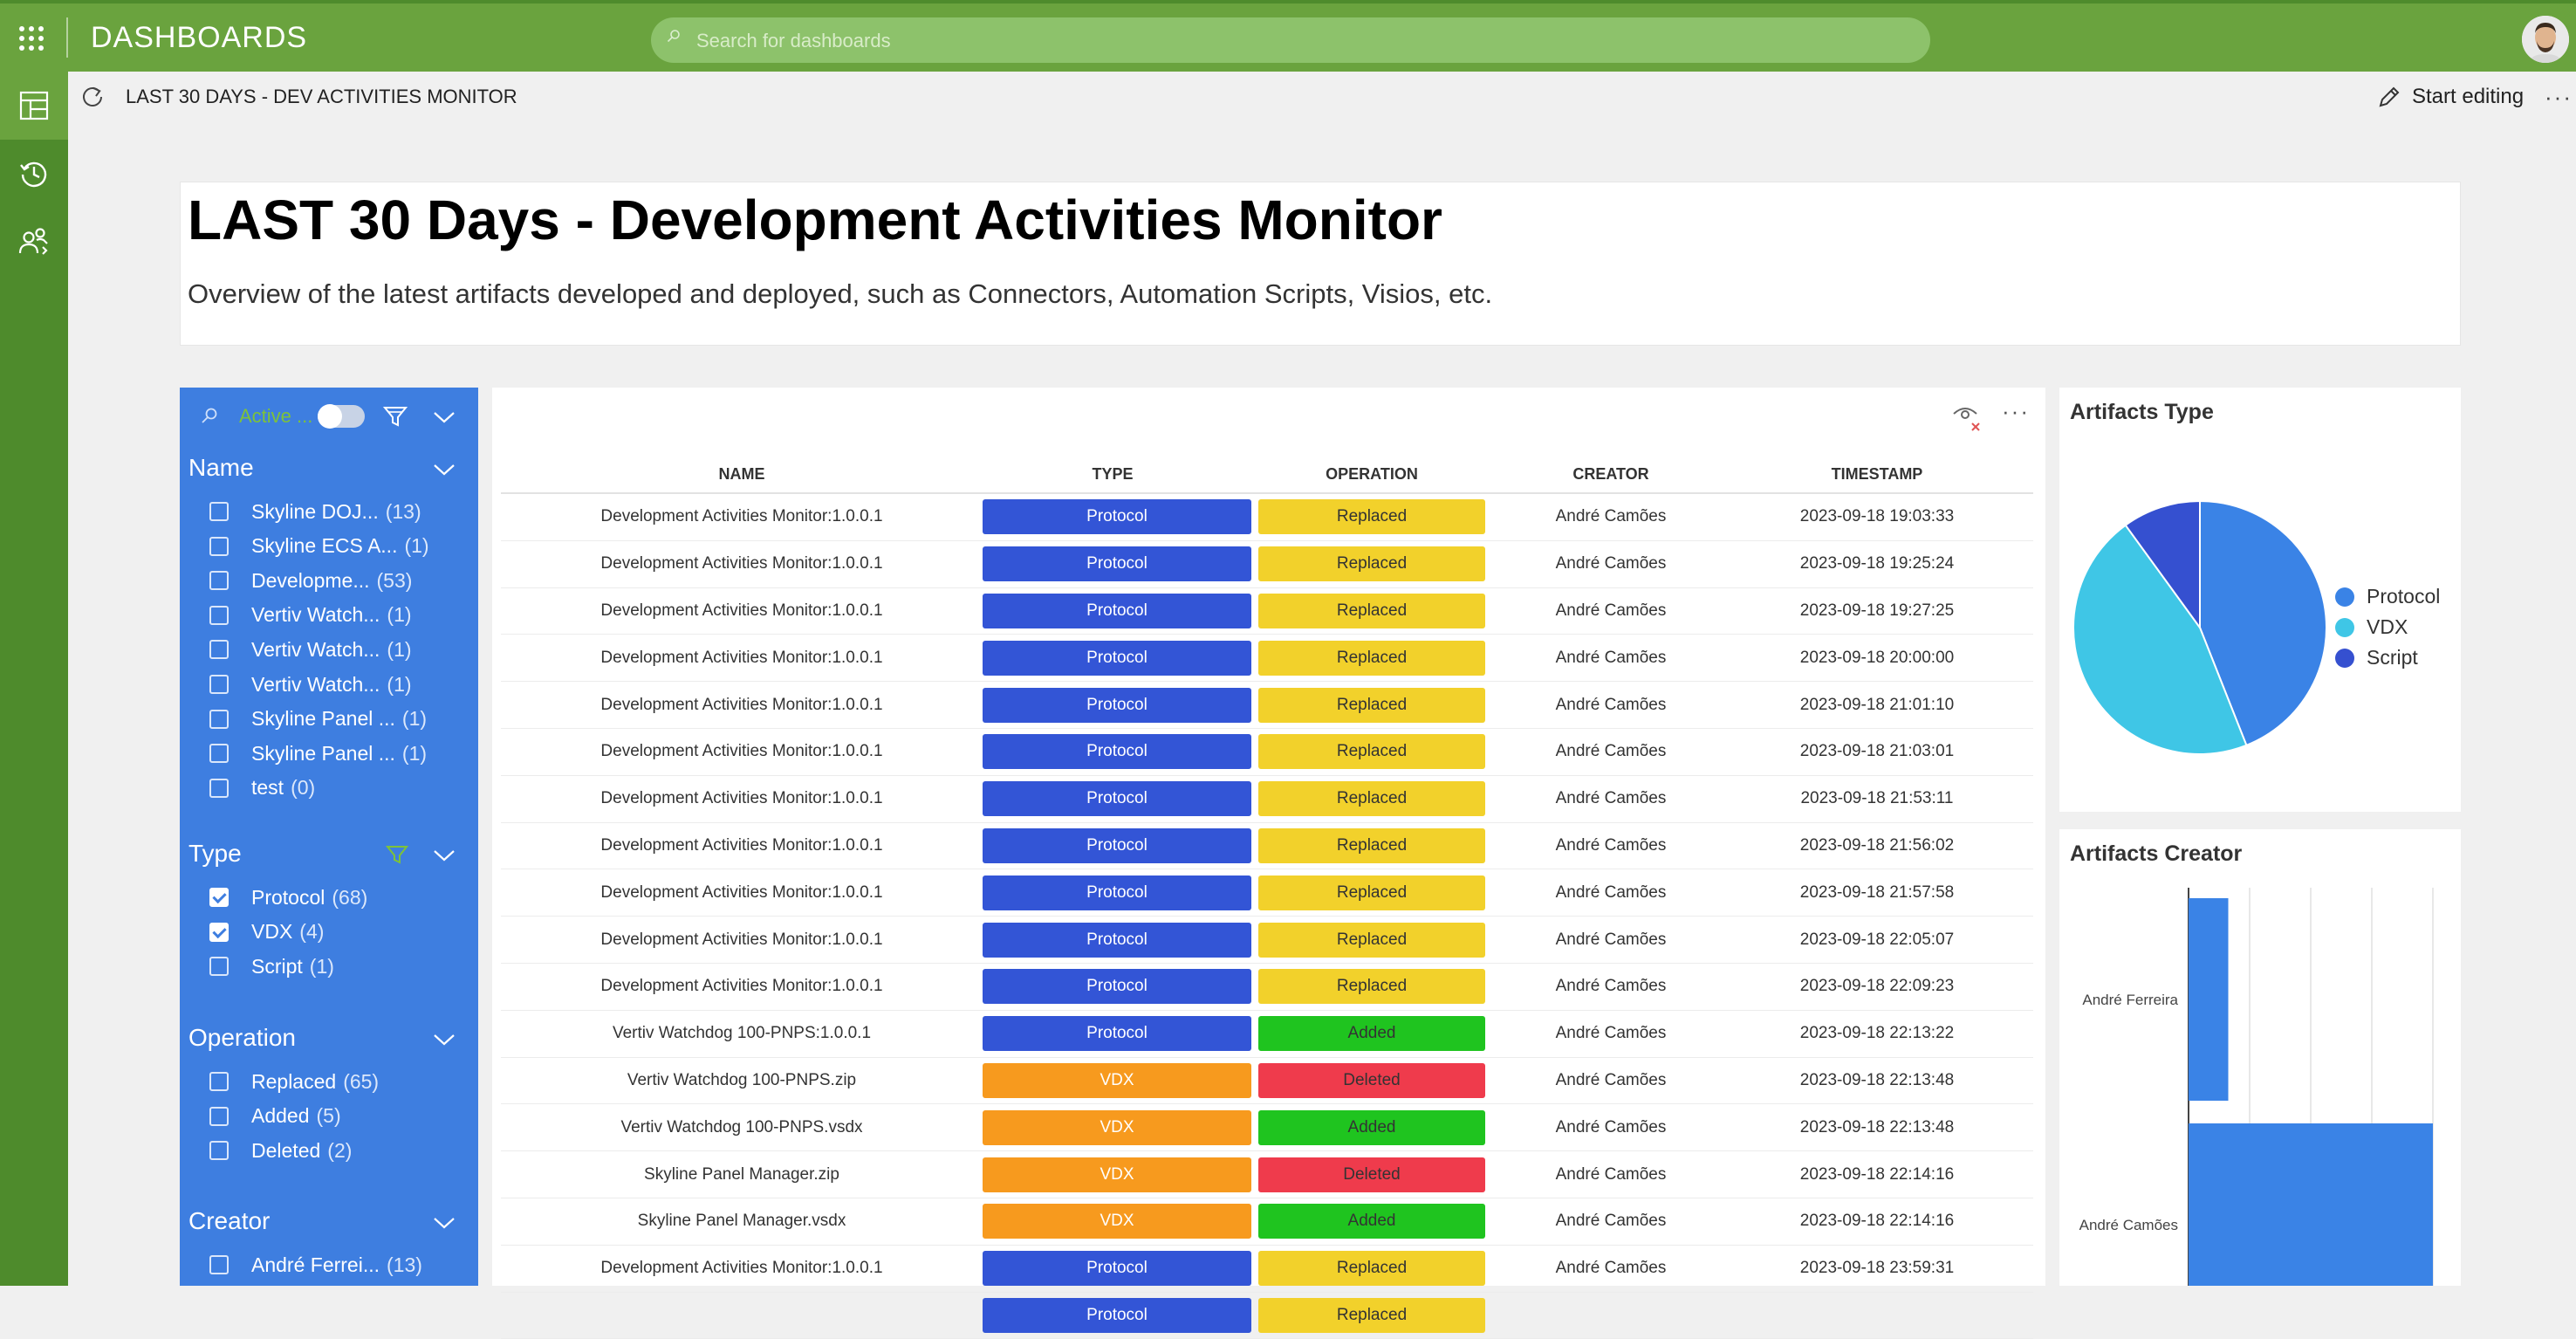  I want to click on start-editing-button: Start editing, so click(2450, 96).